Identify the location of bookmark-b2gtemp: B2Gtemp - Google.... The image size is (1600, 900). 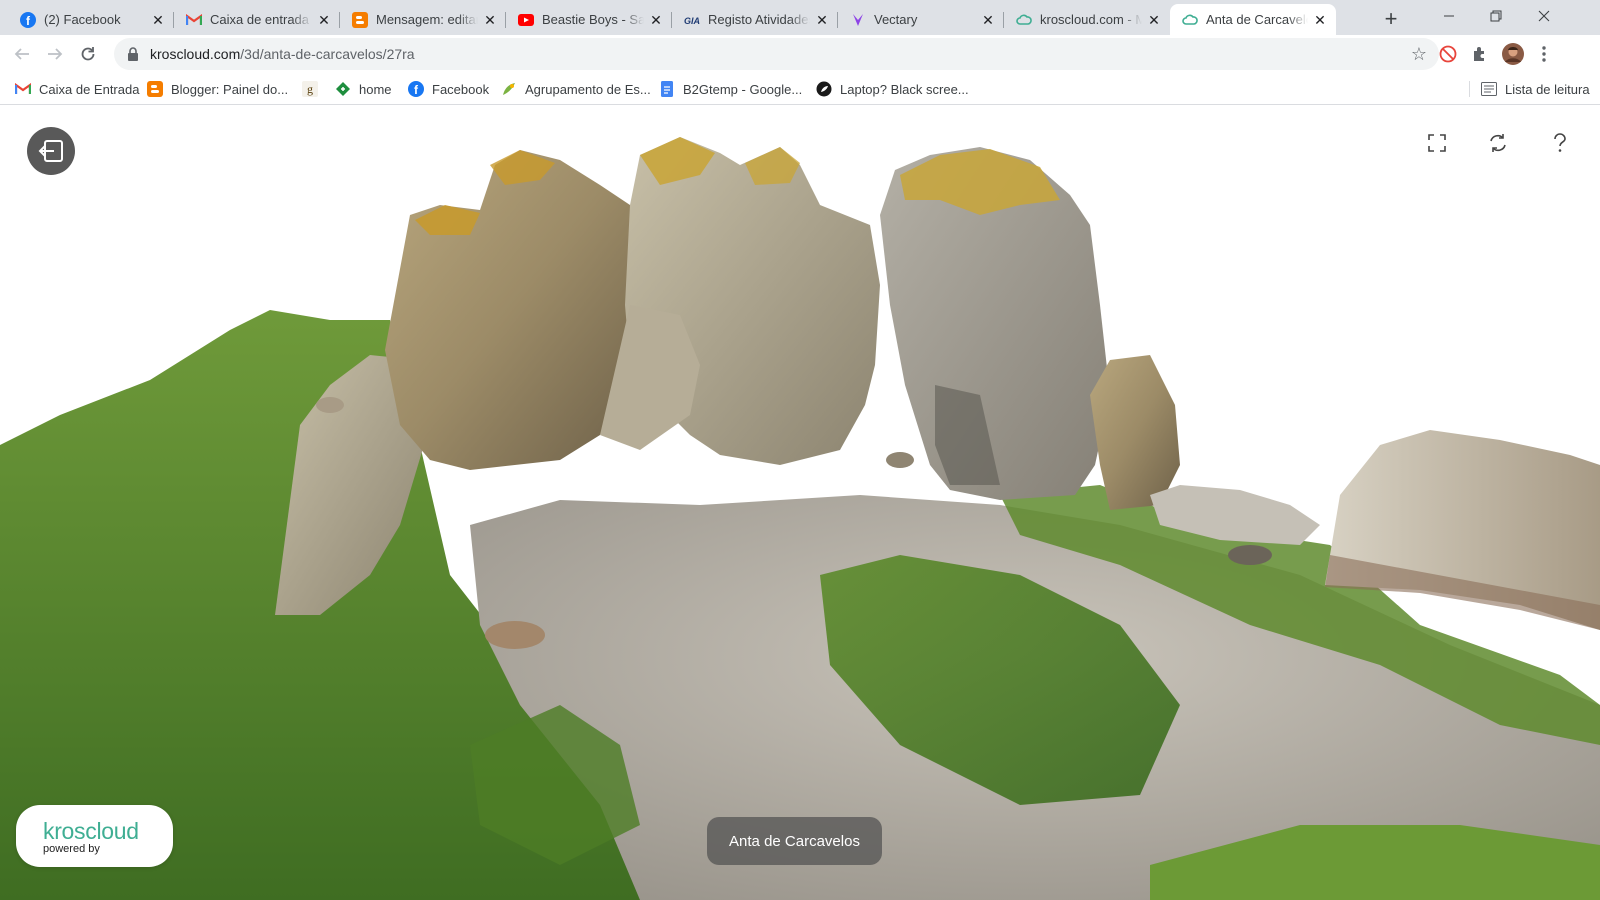
(730, 89).